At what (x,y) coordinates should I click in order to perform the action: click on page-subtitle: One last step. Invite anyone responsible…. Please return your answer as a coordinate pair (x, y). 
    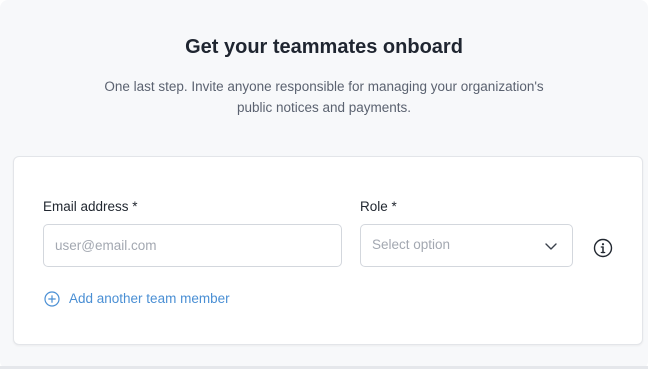
    Looking at the image, I should click on (324, 97).